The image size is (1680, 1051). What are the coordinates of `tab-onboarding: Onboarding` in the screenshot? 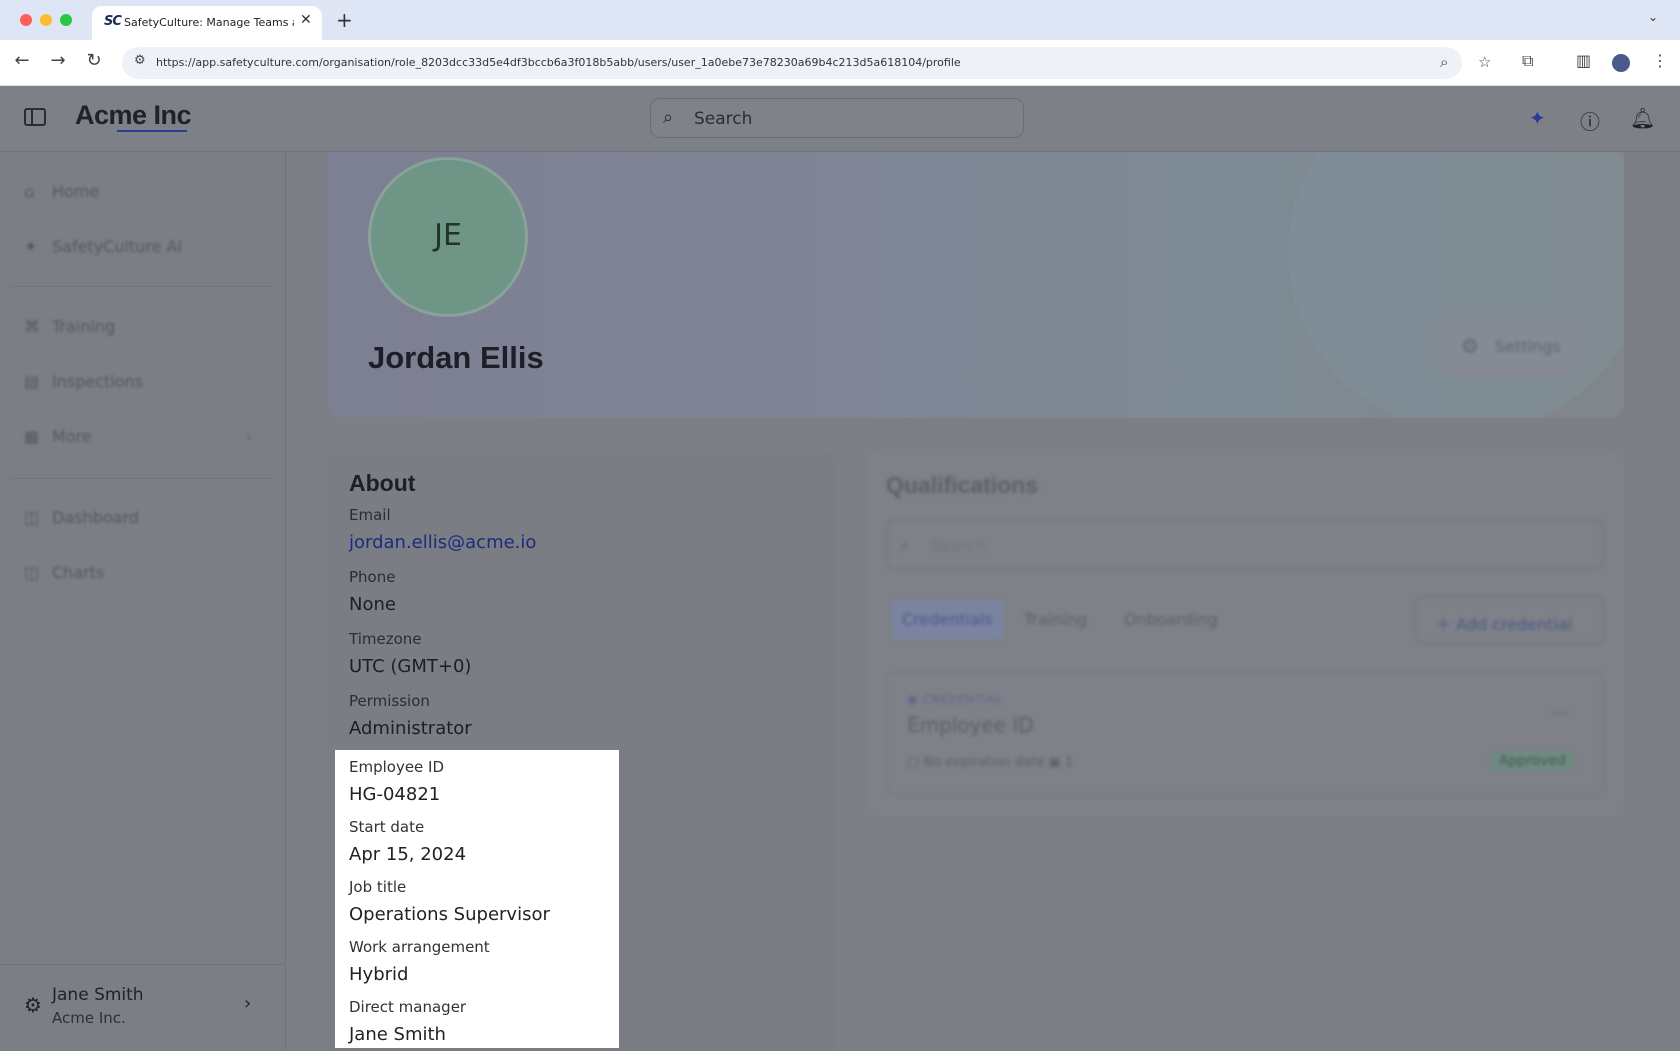 It's located at (1171, 619).